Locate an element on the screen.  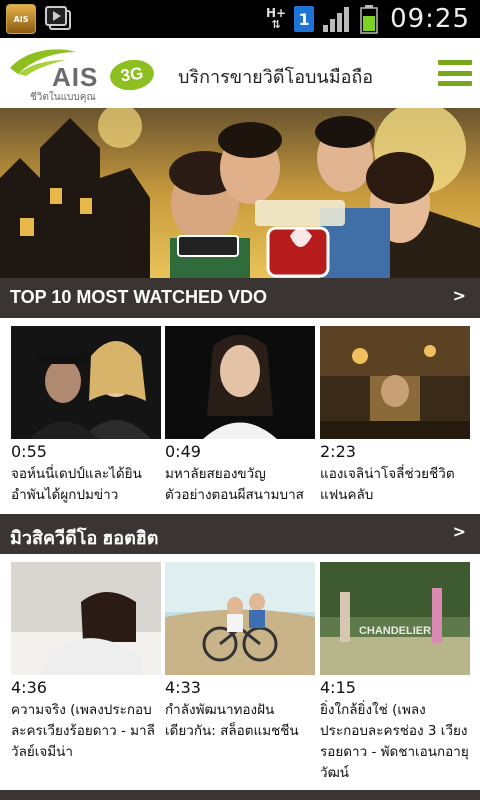
video-caption: จอห์นนี่เดปป์และได้ยินอำพันได้ผูกปมข่าว is located at coordinates (86, 485).